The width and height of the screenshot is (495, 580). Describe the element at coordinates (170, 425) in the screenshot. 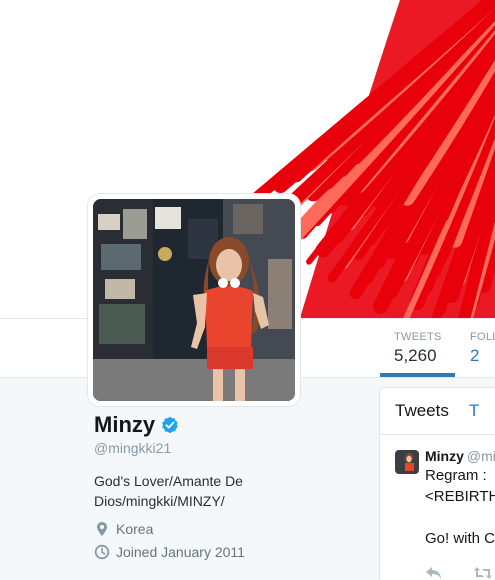

I see `verified-badge-icon` at that location.